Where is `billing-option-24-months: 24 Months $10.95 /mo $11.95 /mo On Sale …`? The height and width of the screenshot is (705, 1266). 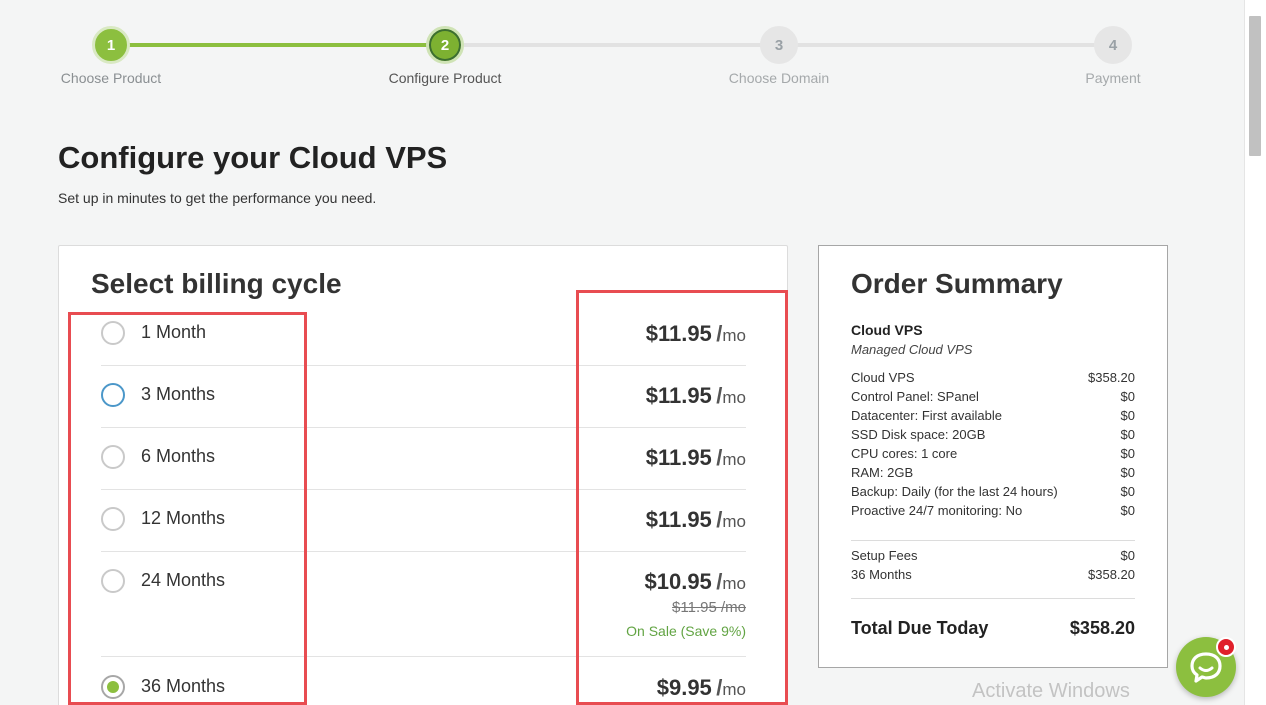
billing-option-24-months: 24 Months $10.95 /mo $11.95 /mo On Sale … is located at coordinates (423, 613).